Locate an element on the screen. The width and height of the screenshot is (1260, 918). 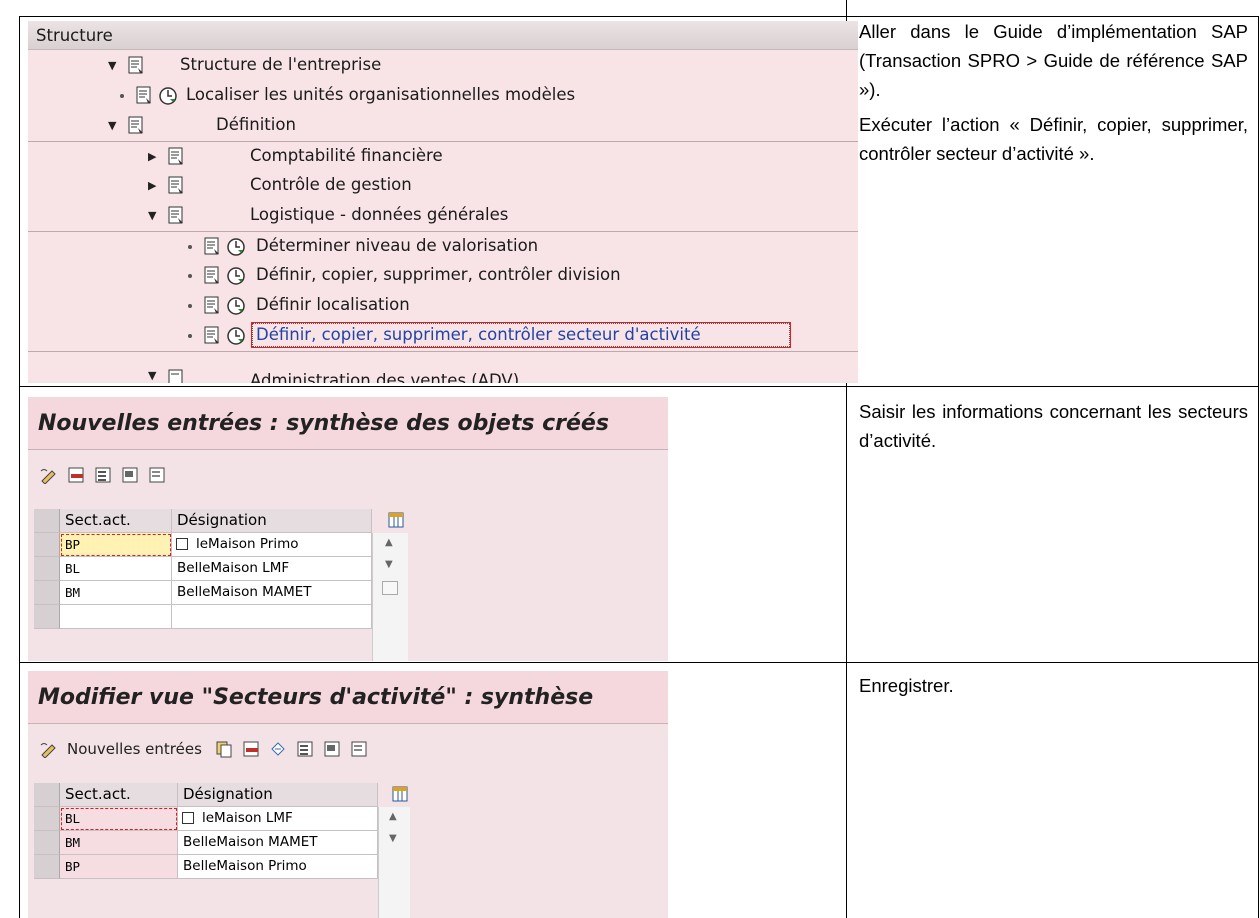
tree-node-niveau-valorisation: Déterminer niveau de valorisation is located at coordinates (443, 246).